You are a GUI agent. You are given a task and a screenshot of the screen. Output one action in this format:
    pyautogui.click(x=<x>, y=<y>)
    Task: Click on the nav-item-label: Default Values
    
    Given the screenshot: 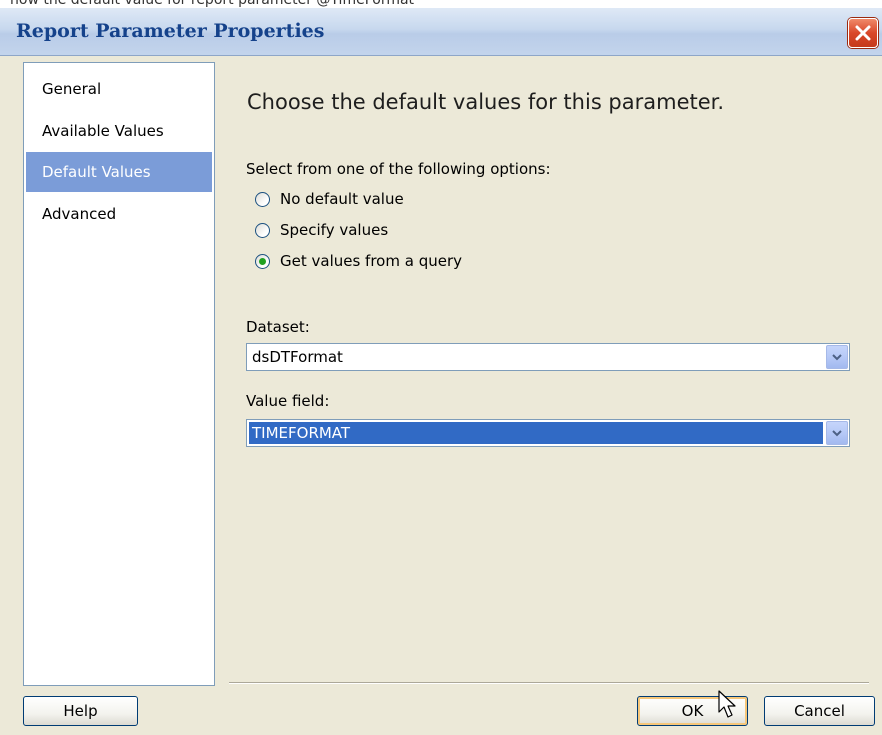 What is the action you would take?
    pyautogui.click(x=96, y=172)
    